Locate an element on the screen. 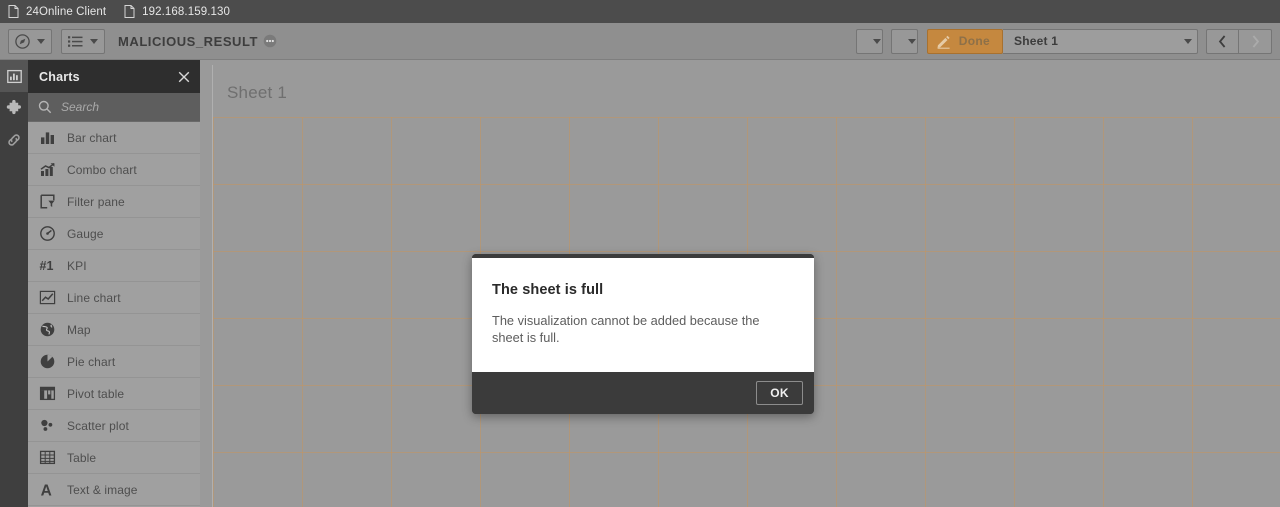 This screenshot has width=1280, height=507. dialog-title: The sheet is full is located at coordinates (548, 290).